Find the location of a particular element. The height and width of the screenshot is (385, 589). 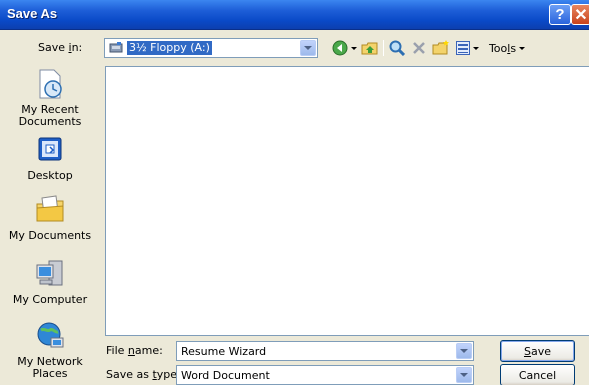

place-label: My Network Places is located at coordinates (50, 367).